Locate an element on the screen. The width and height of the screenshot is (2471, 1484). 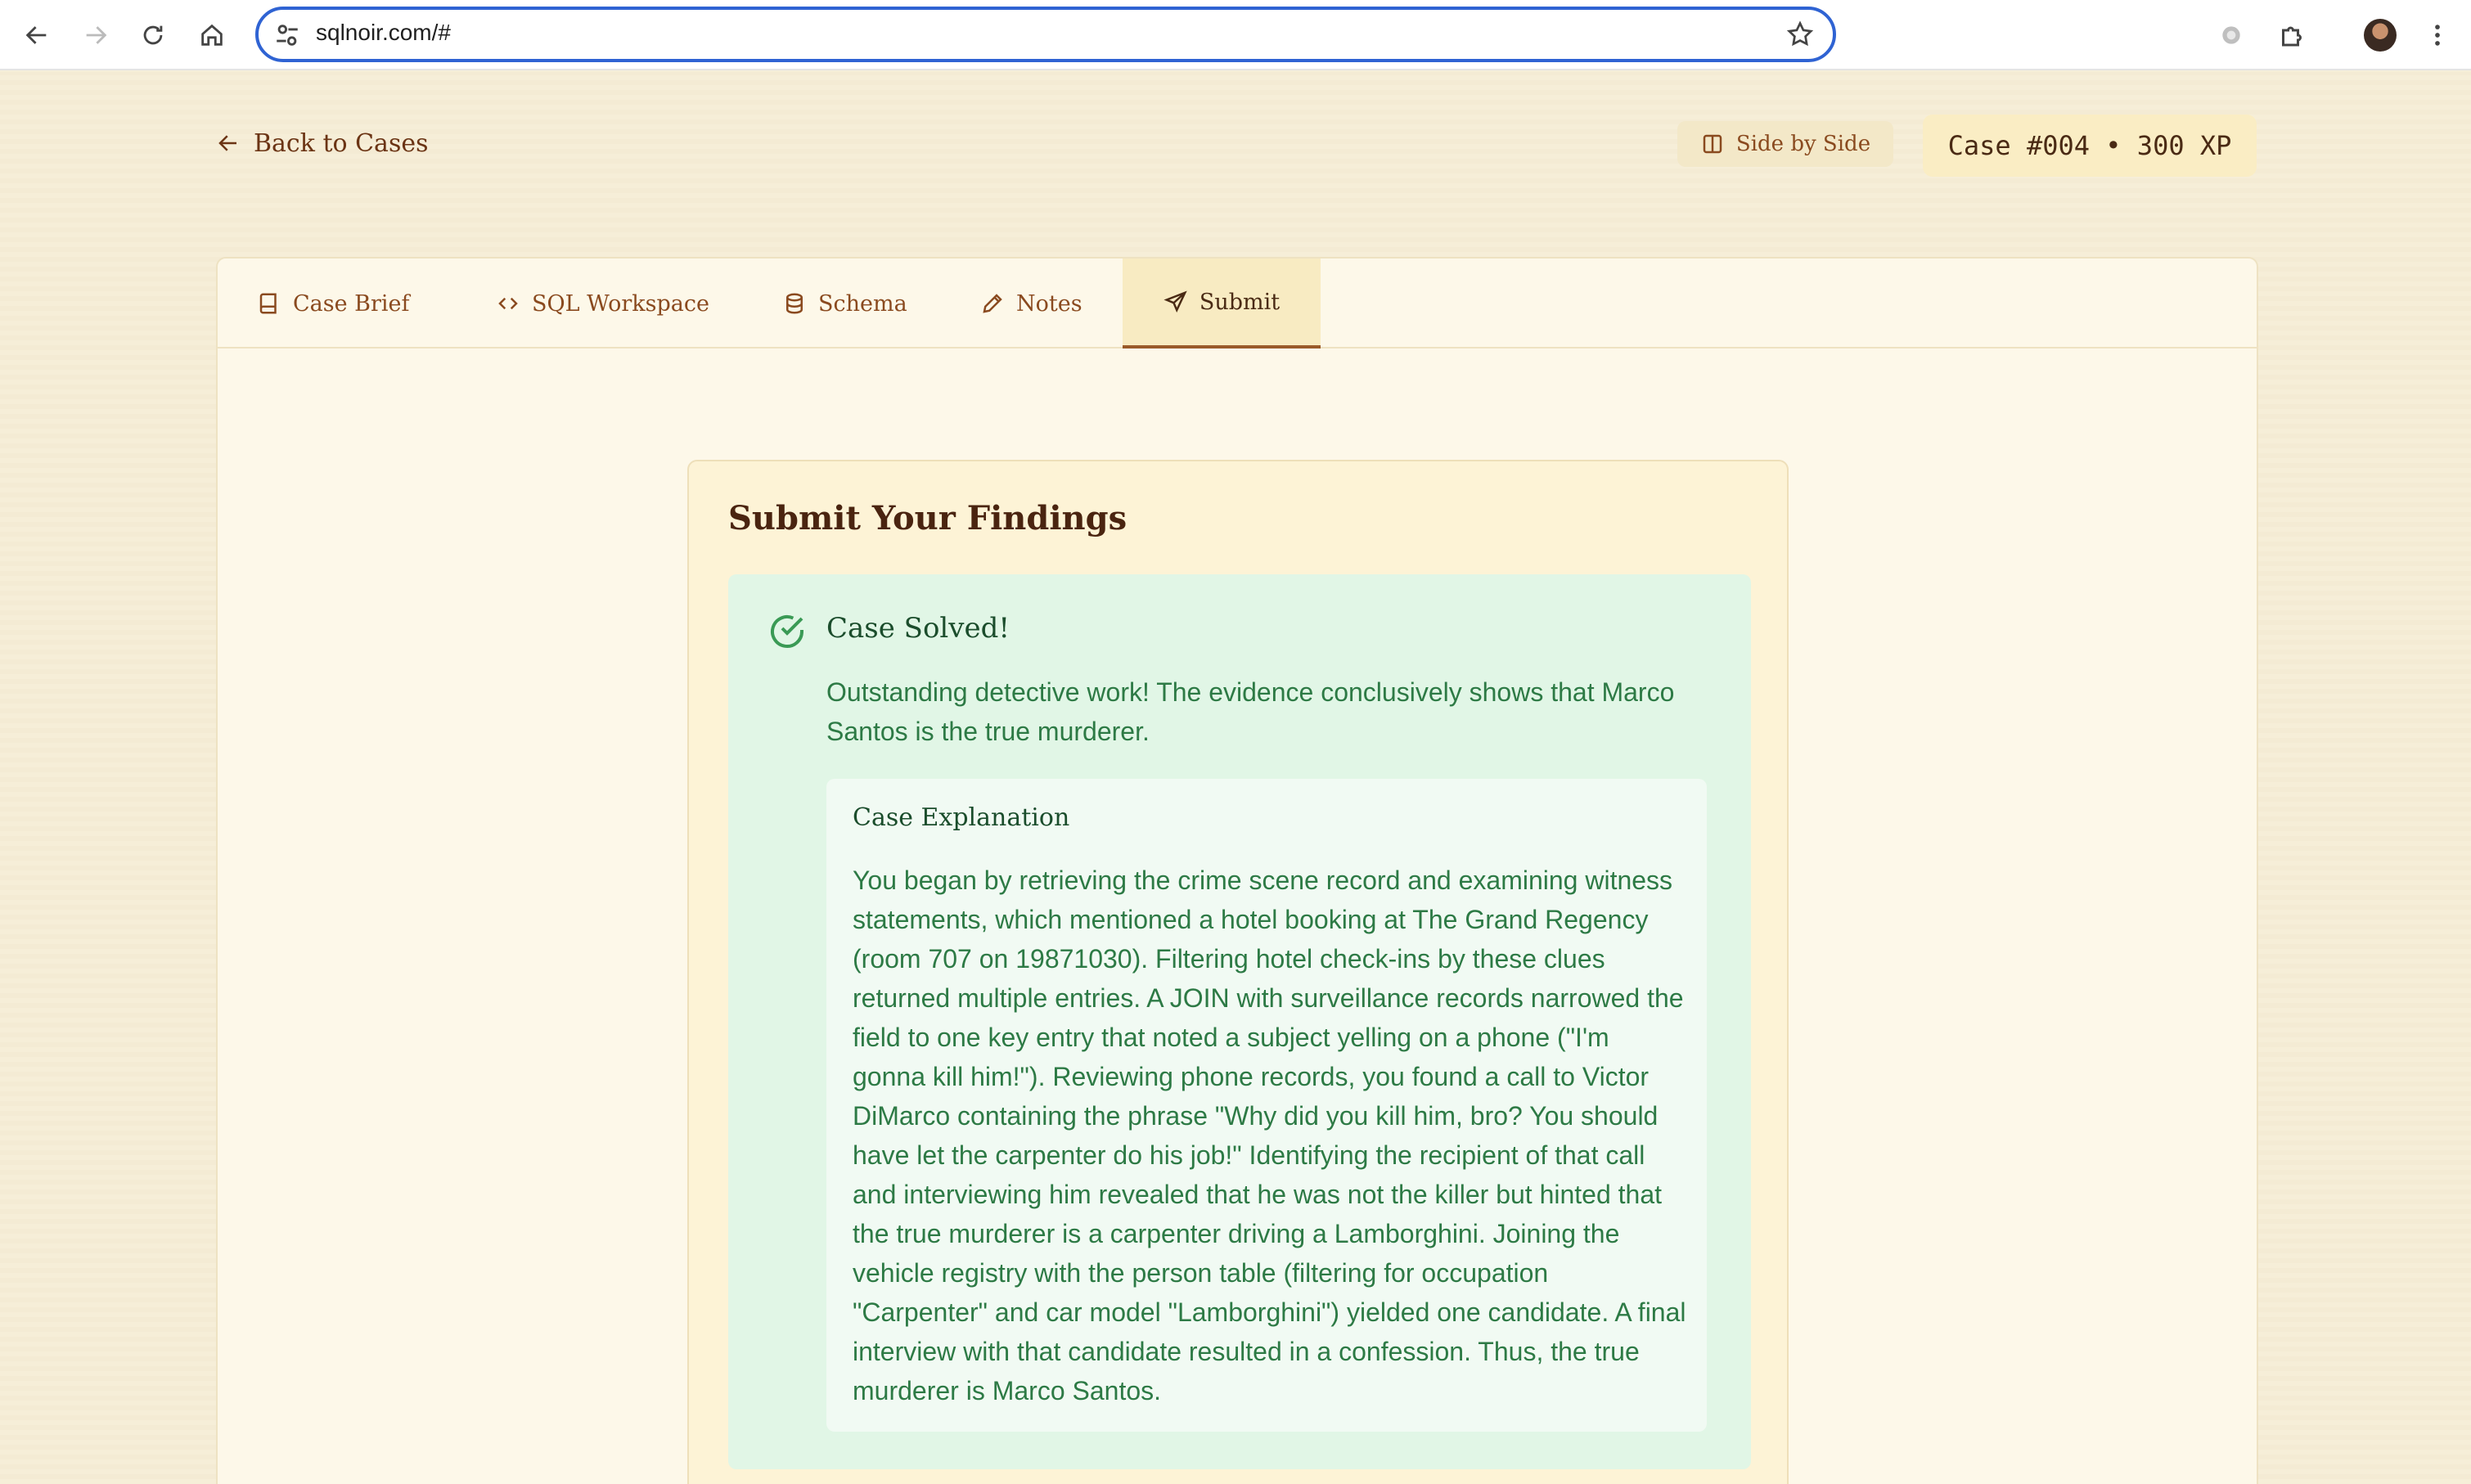
send-icon is located at coordinates (1175, 301).